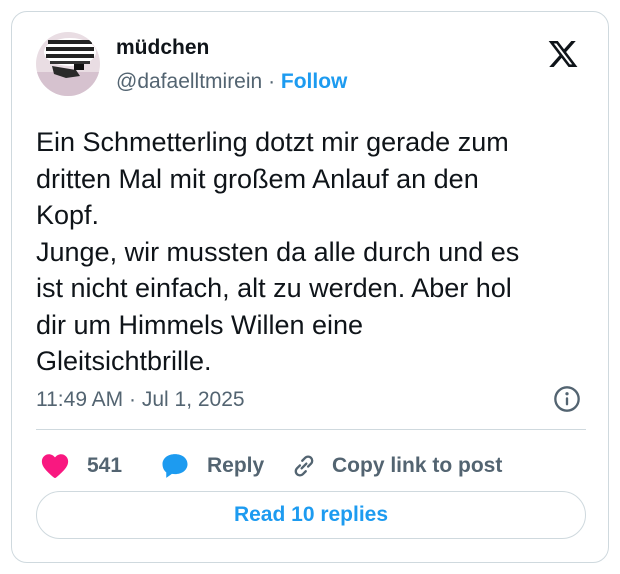 The height and width of the screenshot is (574, 620). Describe the element at coordinates (105, 465) in the screenshot. I see `like-count: 541` at that location.